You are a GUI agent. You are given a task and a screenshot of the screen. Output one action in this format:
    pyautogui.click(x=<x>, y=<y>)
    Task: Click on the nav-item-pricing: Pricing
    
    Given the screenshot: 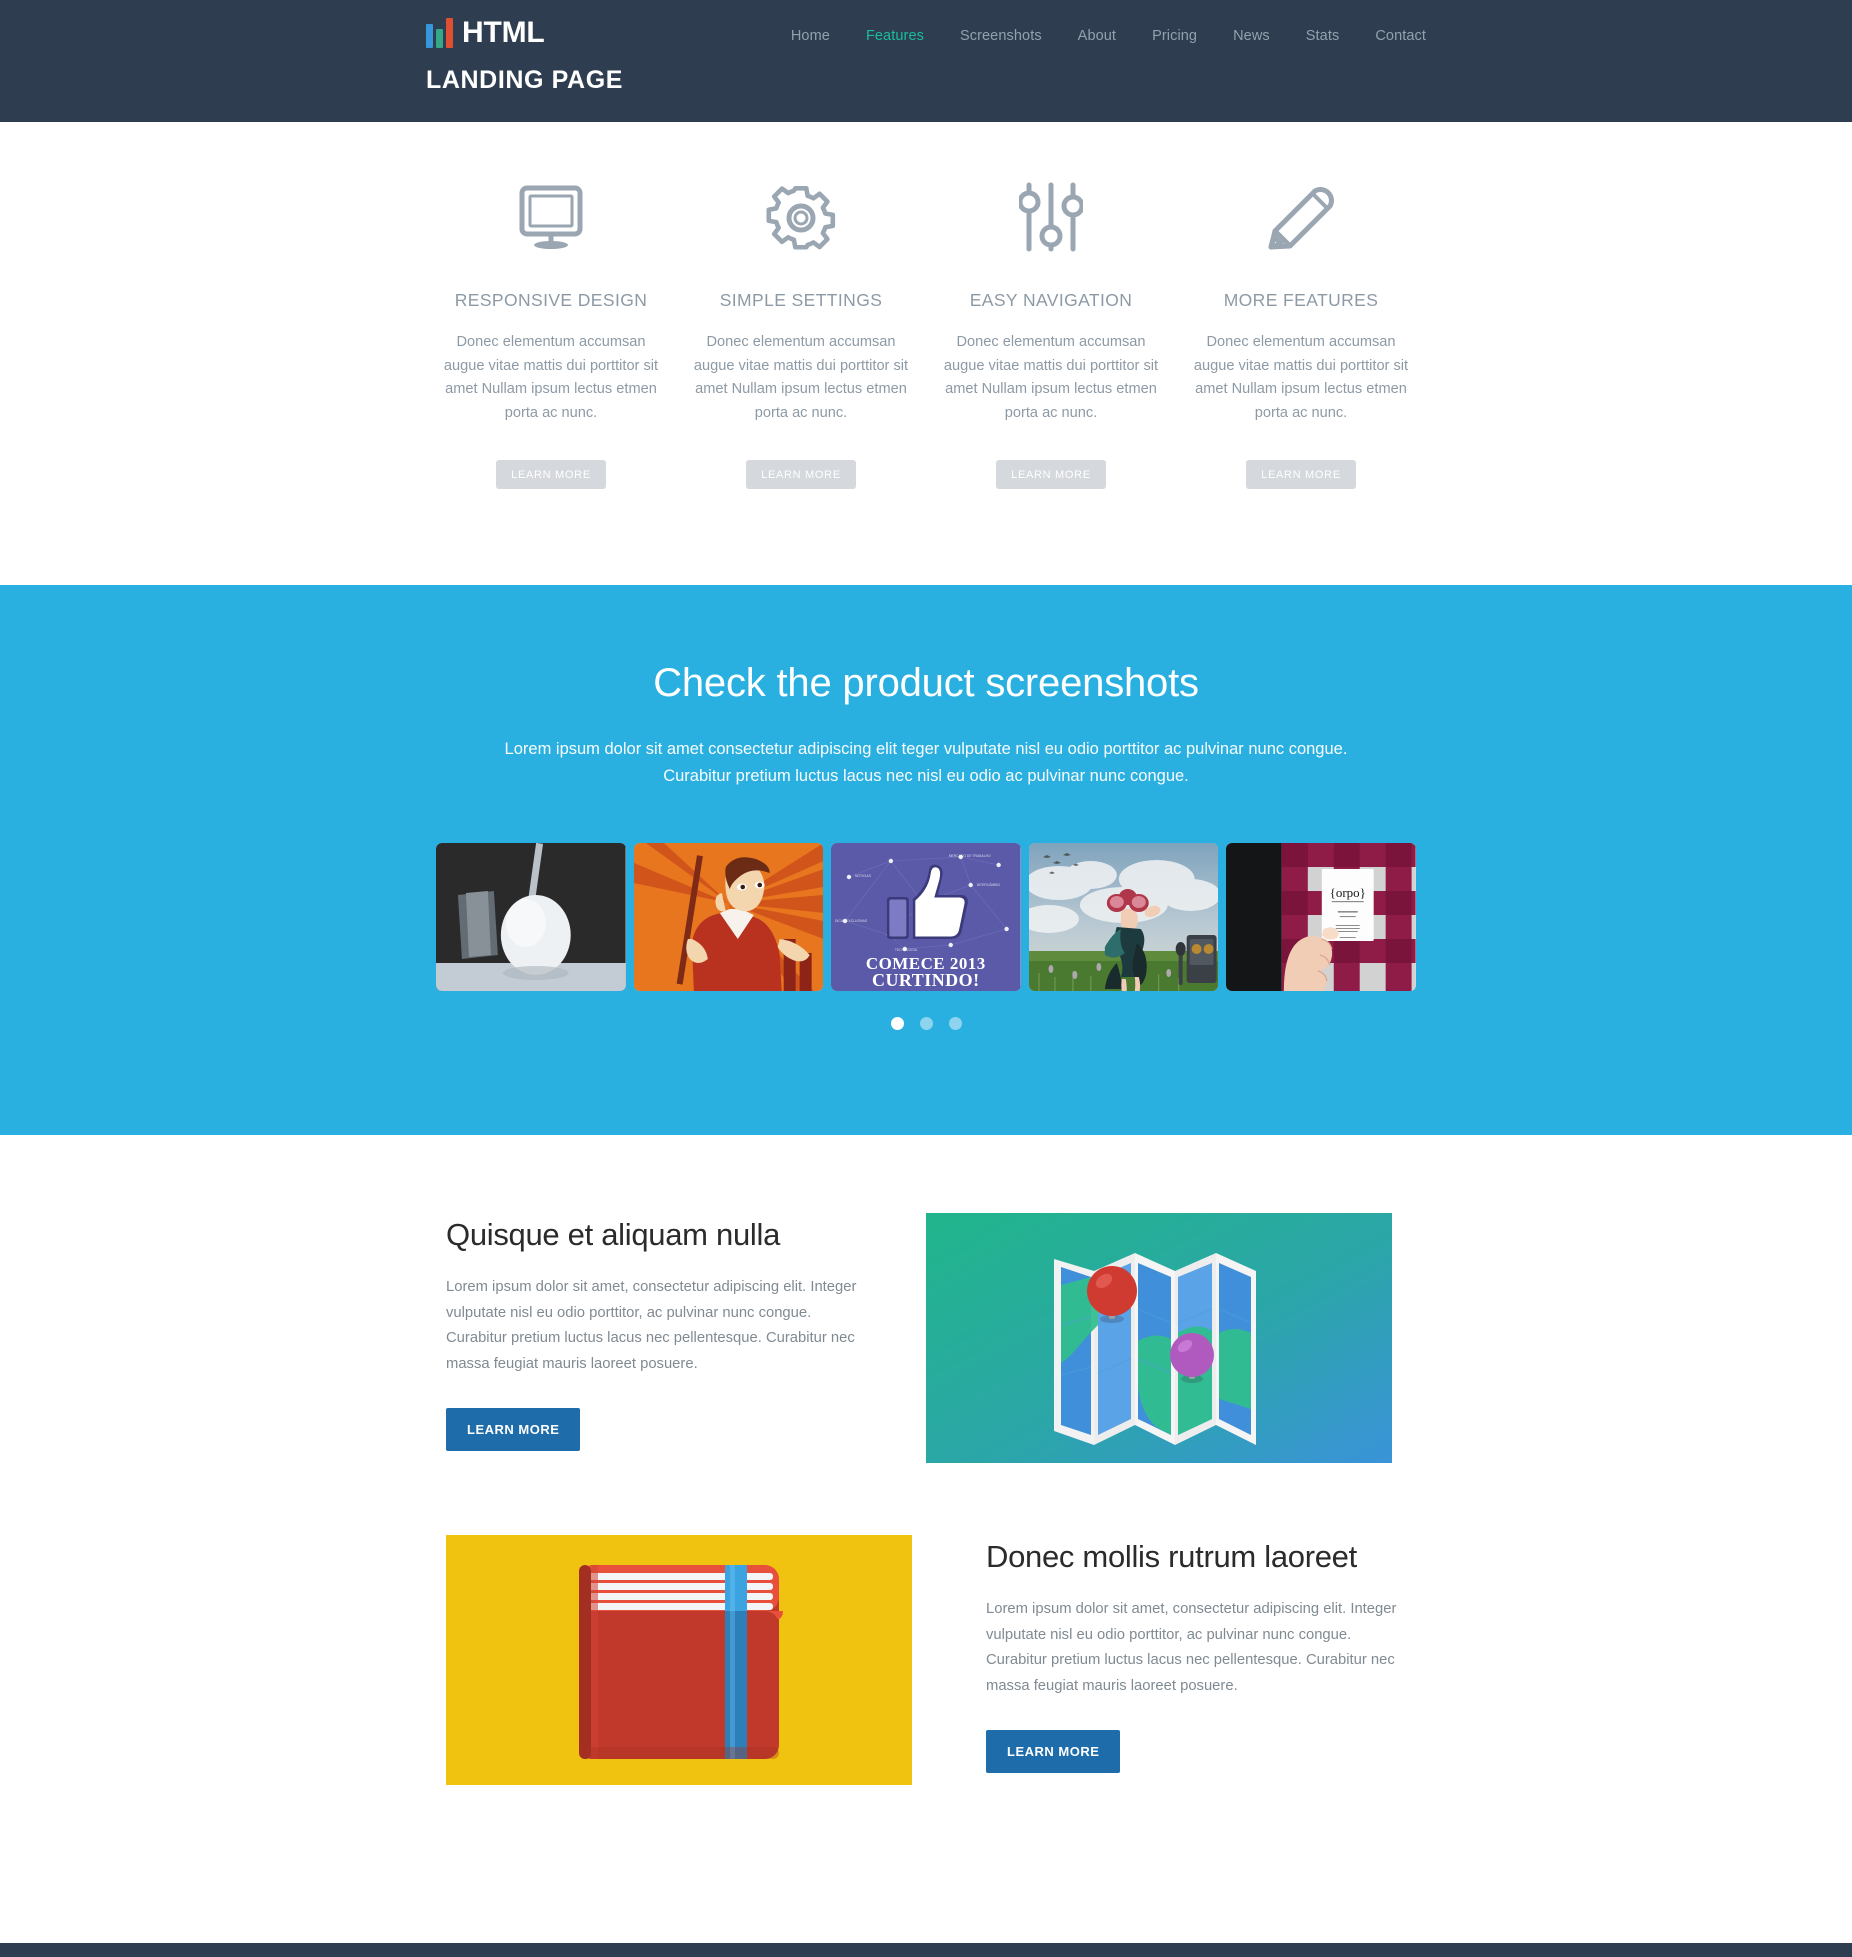 What is the action you would take?
    pyautogui.click(x=1174, y=36)
    